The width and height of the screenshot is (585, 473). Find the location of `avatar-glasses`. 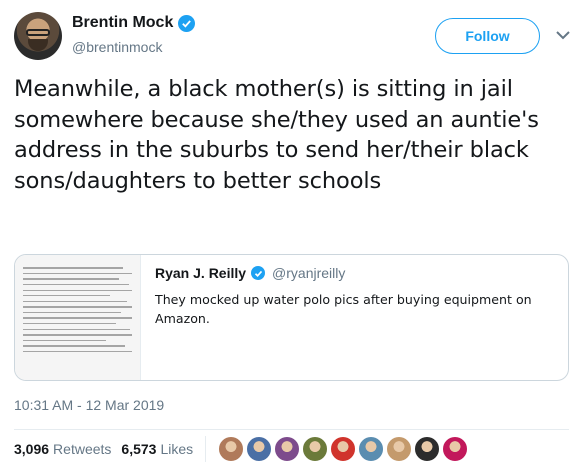

avatar-glasses is located at coordinates (38, 32).